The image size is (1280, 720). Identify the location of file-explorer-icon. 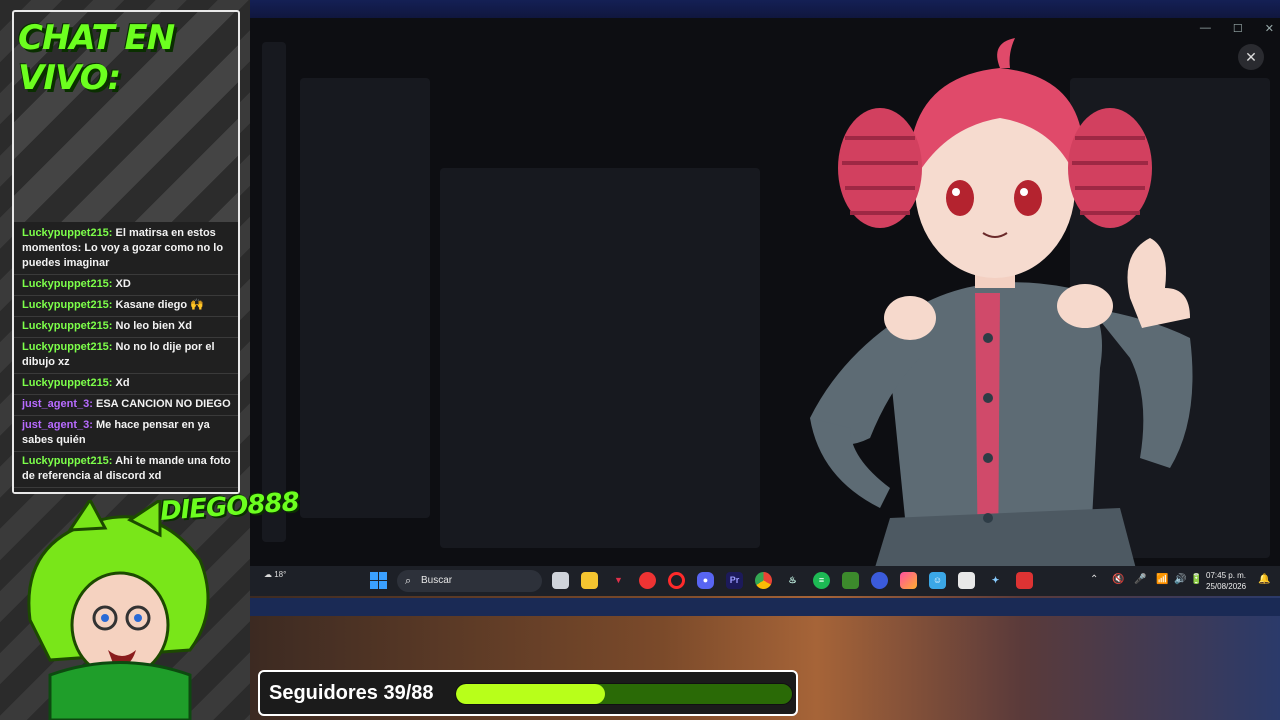
(589, 580).